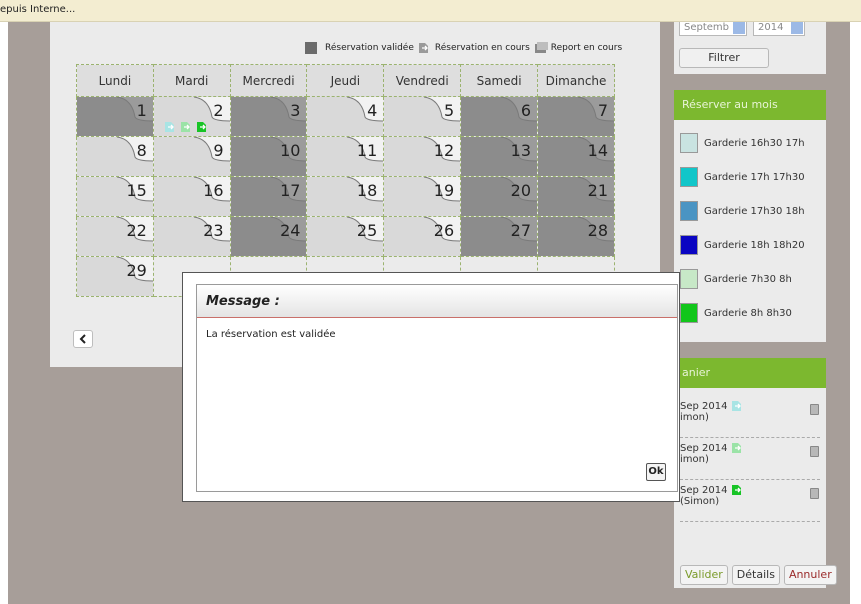 The width and height of the screenshot is (861, 604). Describe the element at coordinates (268, 80) in the screenshot. I see `day-header: Mercredi` at that location.